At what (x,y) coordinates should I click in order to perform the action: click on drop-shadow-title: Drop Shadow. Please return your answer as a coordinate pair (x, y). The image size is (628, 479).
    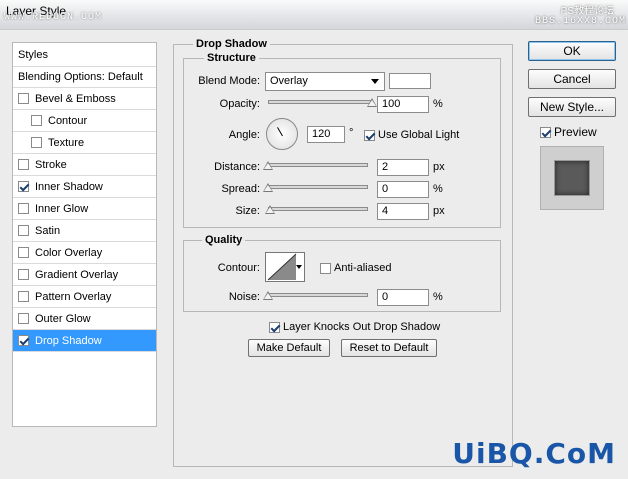
    Looking at the image, I should click on (231, 44).